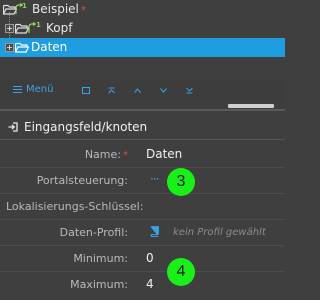  I want to click on tree-node-kopf: 1 Kopf, so click(142, 28).